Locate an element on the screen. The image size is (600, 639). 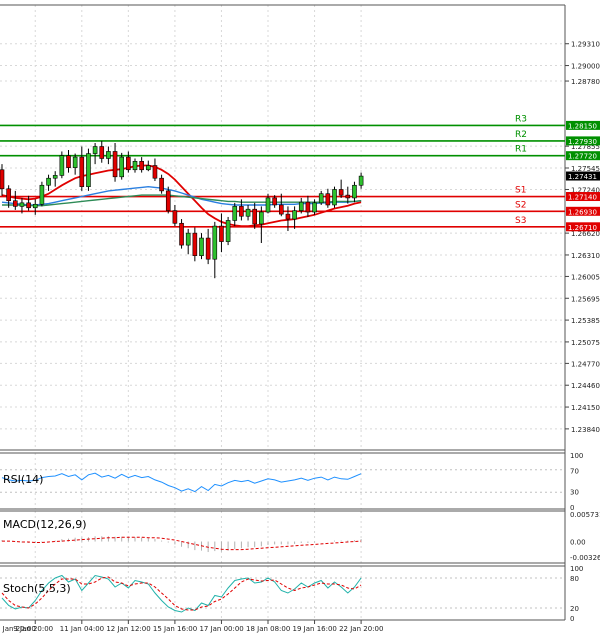
level-tag-label: 1.26710 is located at coordinates (582, 228).